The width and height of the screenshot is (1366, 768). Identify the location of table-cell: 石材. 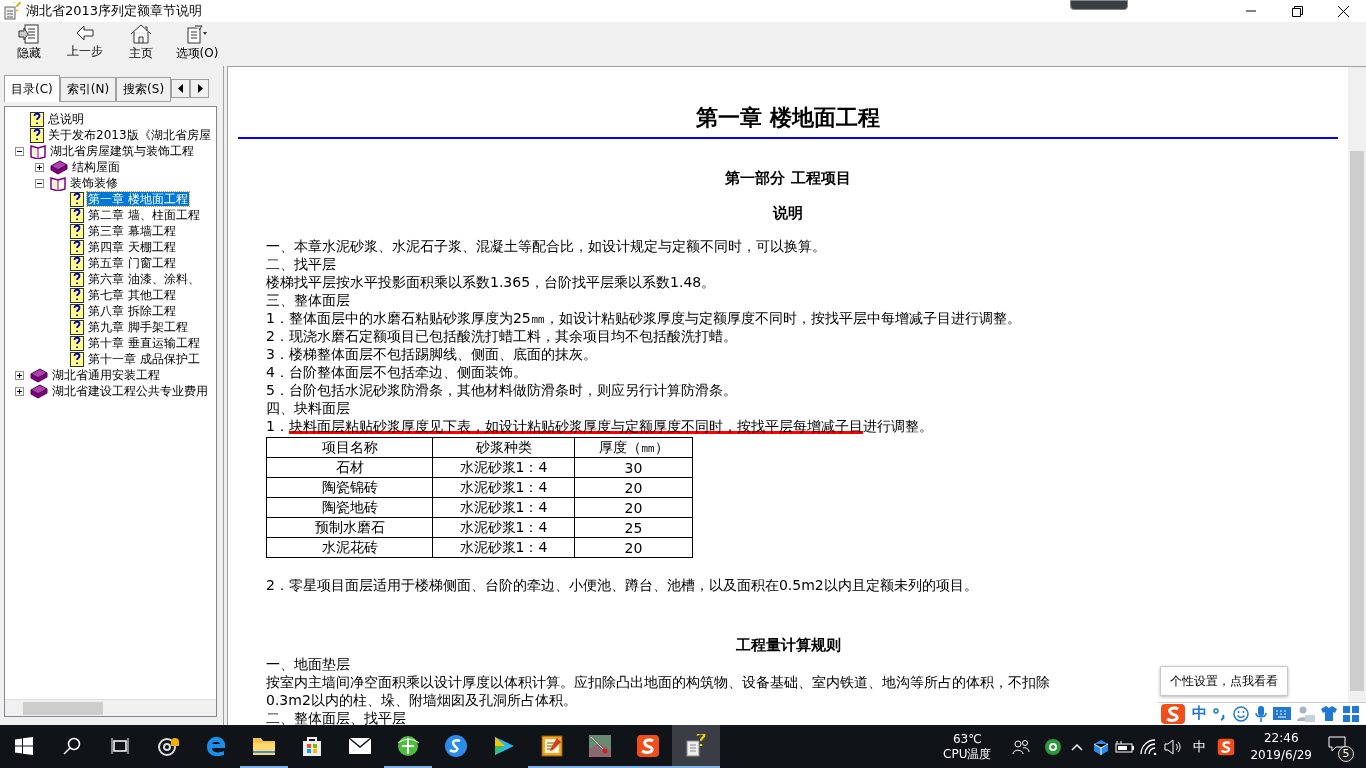
(349, 467).